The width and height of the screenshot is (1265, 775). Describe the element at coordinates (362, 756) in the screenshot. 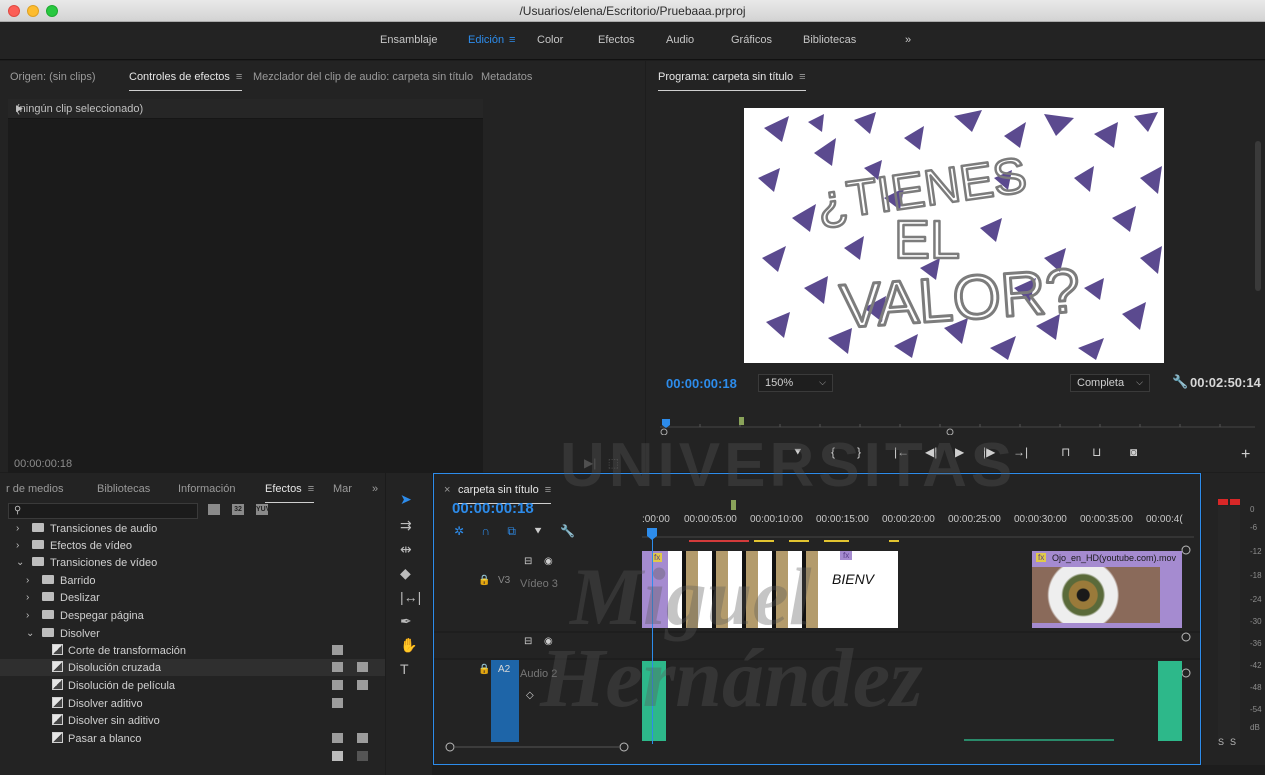

I see `trash-icon` at that location.